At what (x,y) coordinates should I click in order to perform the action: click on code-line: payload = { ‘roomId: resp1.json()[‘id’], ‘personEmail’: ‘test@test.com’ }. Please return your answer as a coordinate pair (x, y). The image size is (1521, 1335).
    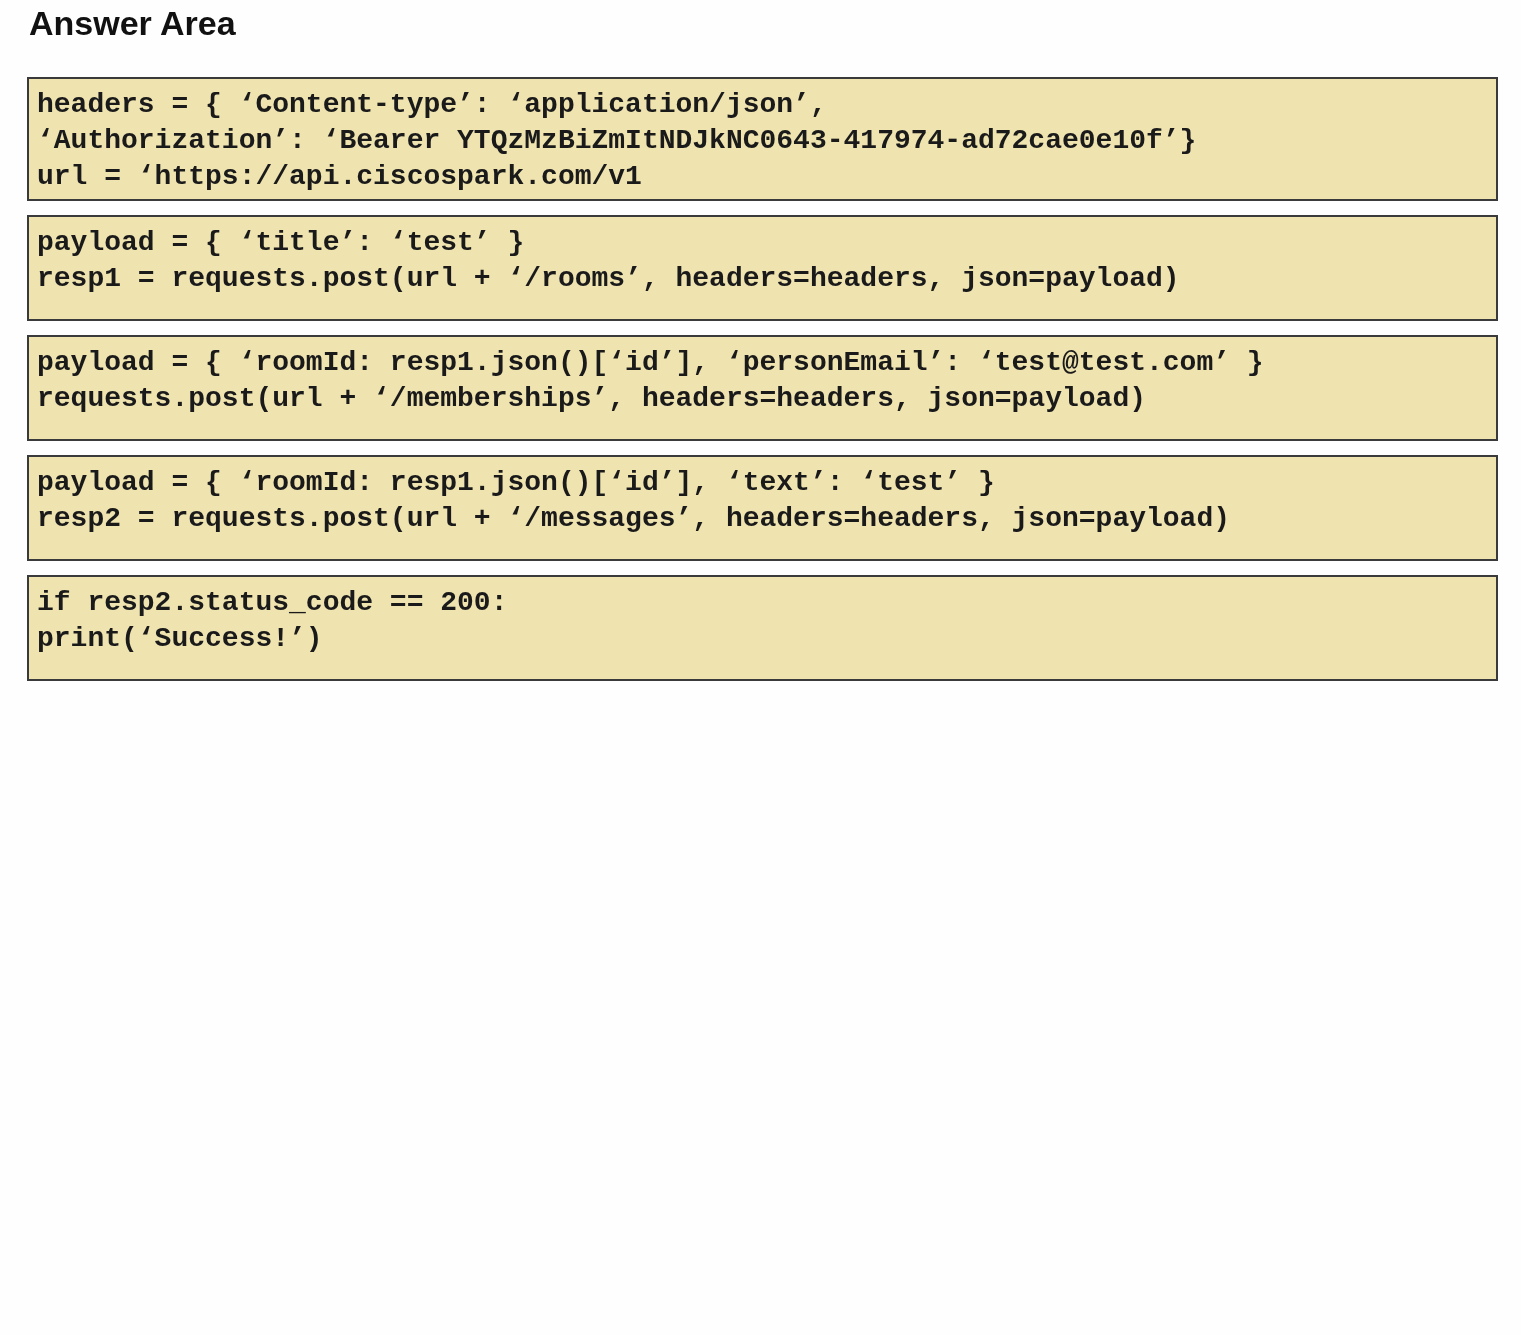
    Looking at the image, I should click on (651, 363).